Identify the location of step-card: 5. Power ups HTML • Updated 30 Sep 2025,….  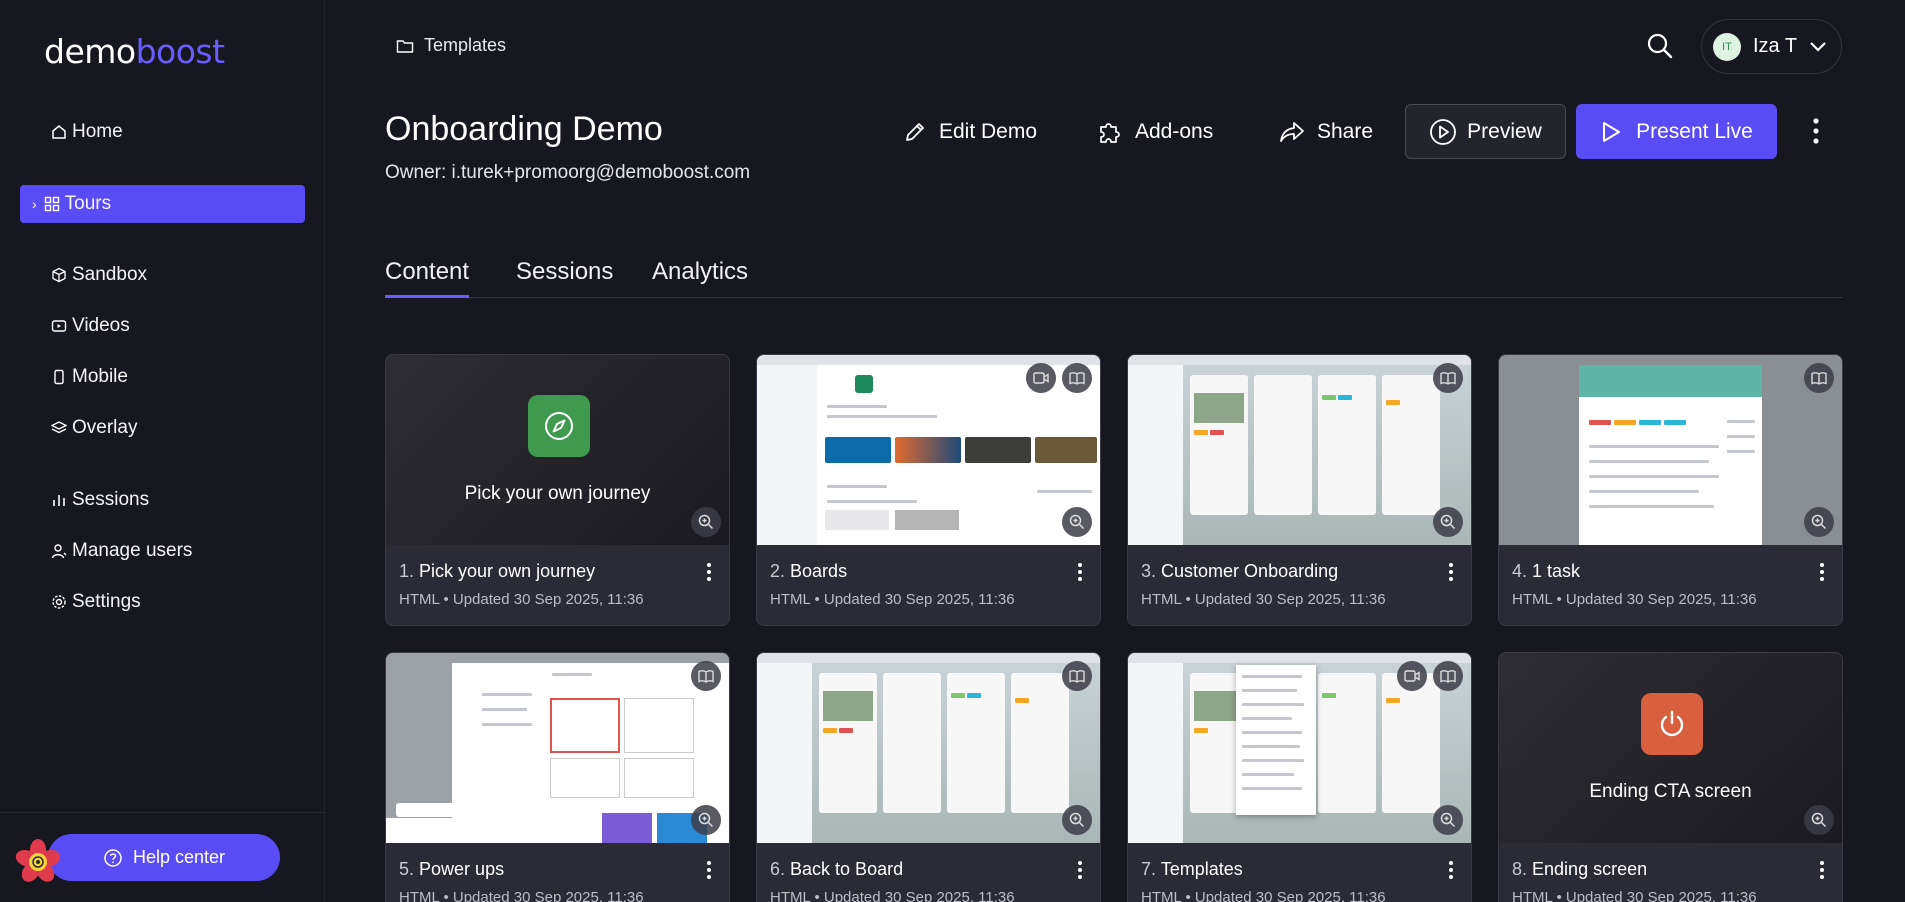
(557, 777).